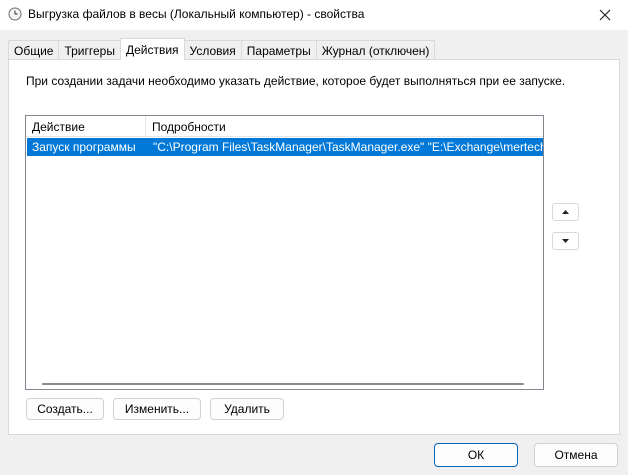 The height and width of the screenshot is (475, 628). I want to click on tab-general: Общие, so click(34, 50).